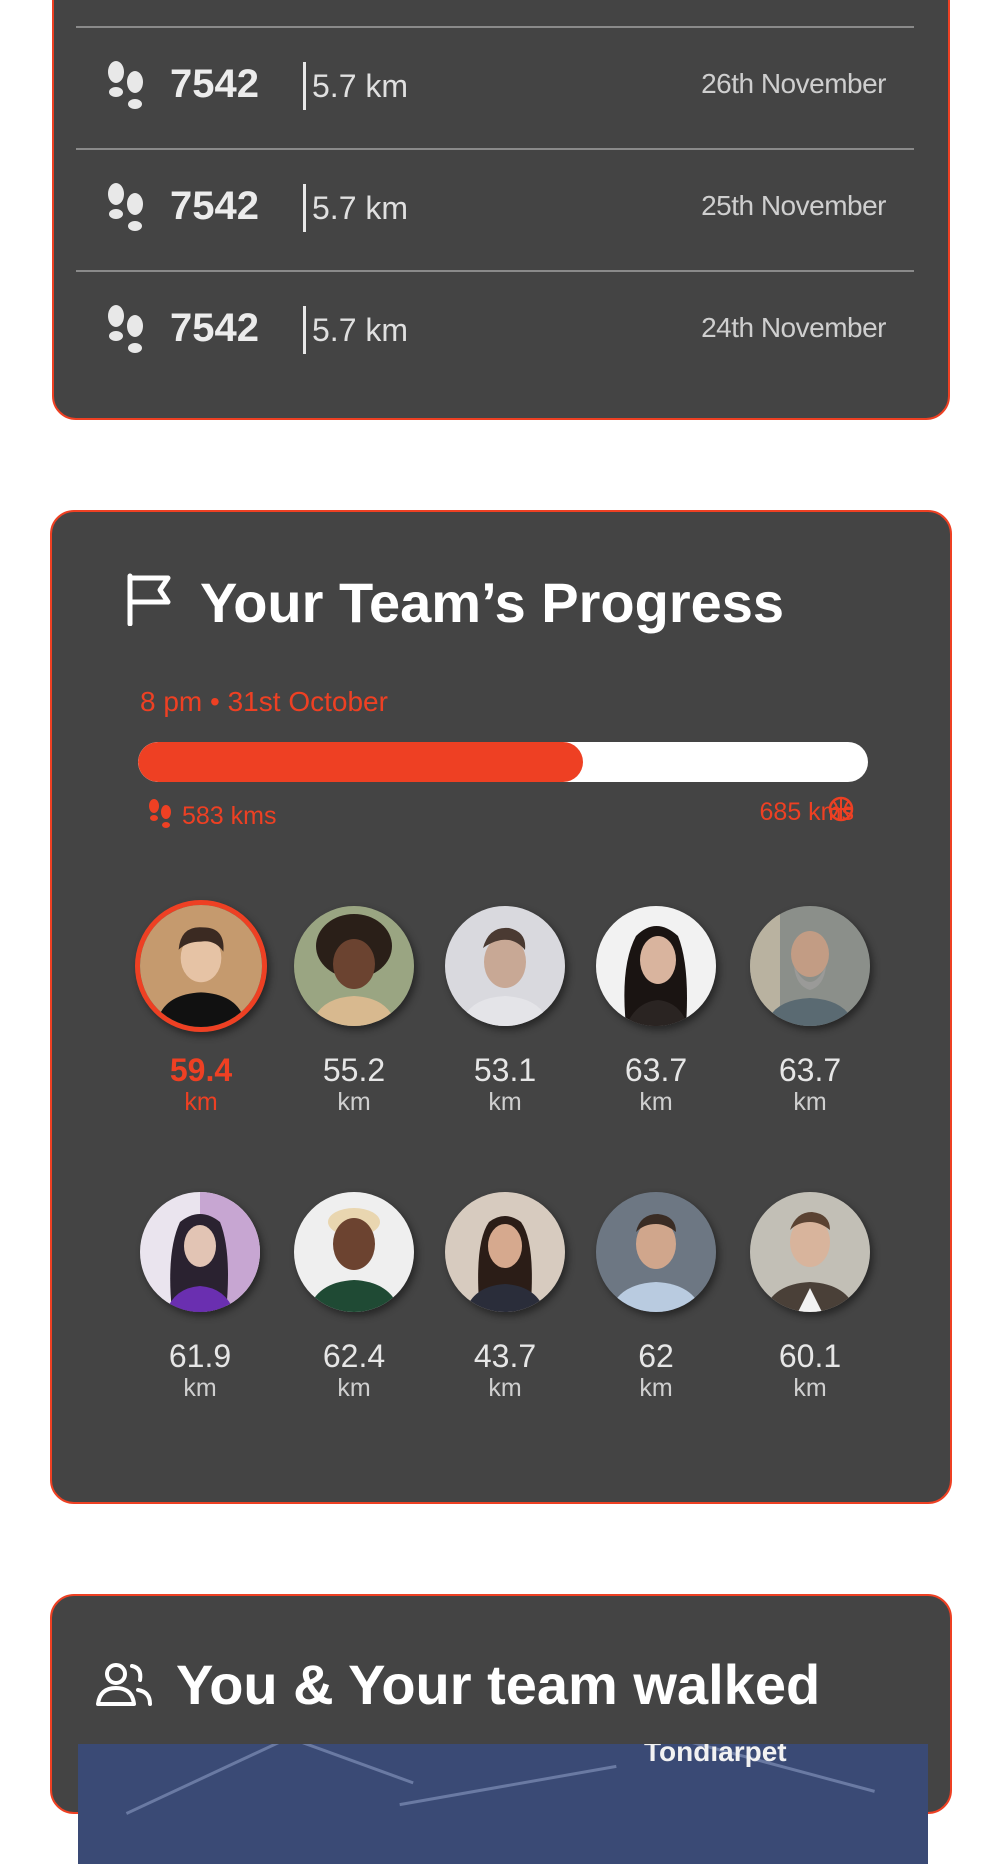 The width and height of the screenshot is (1000, 1864). I want to click on map-place-label: Tondiarpet, so click(715, 1755).